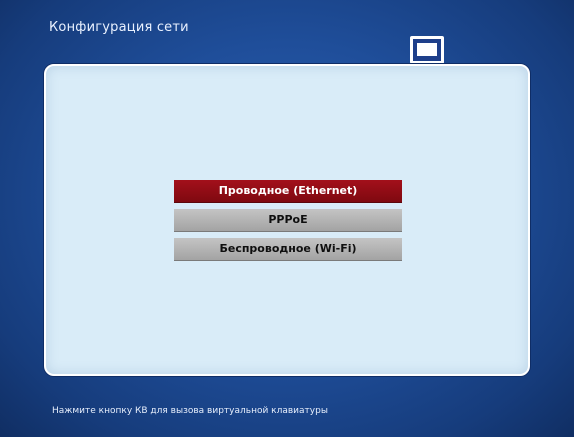 The width and height of the screenshot is (574, 437). What do you see at coordinates (119, 27) in the screenshot?
I see `page-title: Конфигурация сети` at bounding box center [119, 27].